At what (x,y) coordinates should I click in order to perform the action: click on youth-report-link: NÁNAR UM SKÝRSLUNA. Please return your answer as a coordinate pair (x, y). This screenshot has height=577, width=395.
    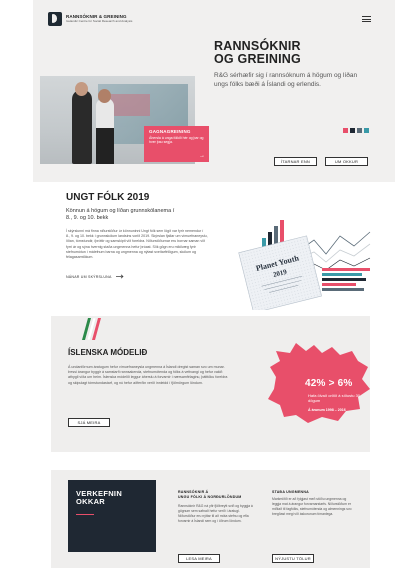
    Looking at the image, I should click on (95, 276).